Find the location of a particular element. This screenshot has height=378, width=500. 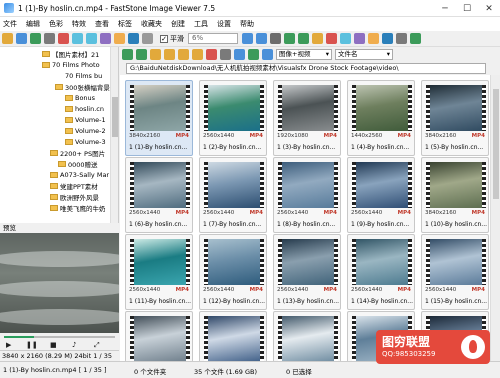

compare-icon is located at coordinates (317, 38).